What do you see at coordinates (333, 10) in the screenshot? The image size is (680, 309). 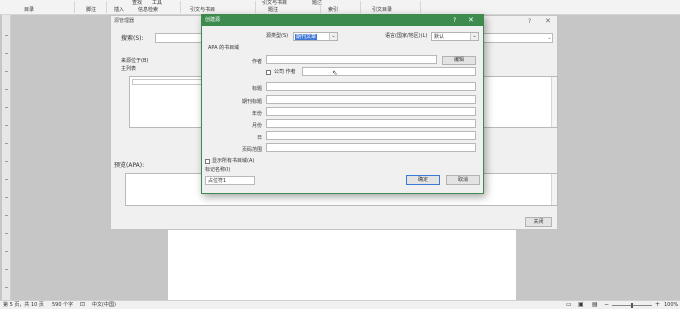 I see `ribbon-group-index: 索引` at bounding box center [333, 10].